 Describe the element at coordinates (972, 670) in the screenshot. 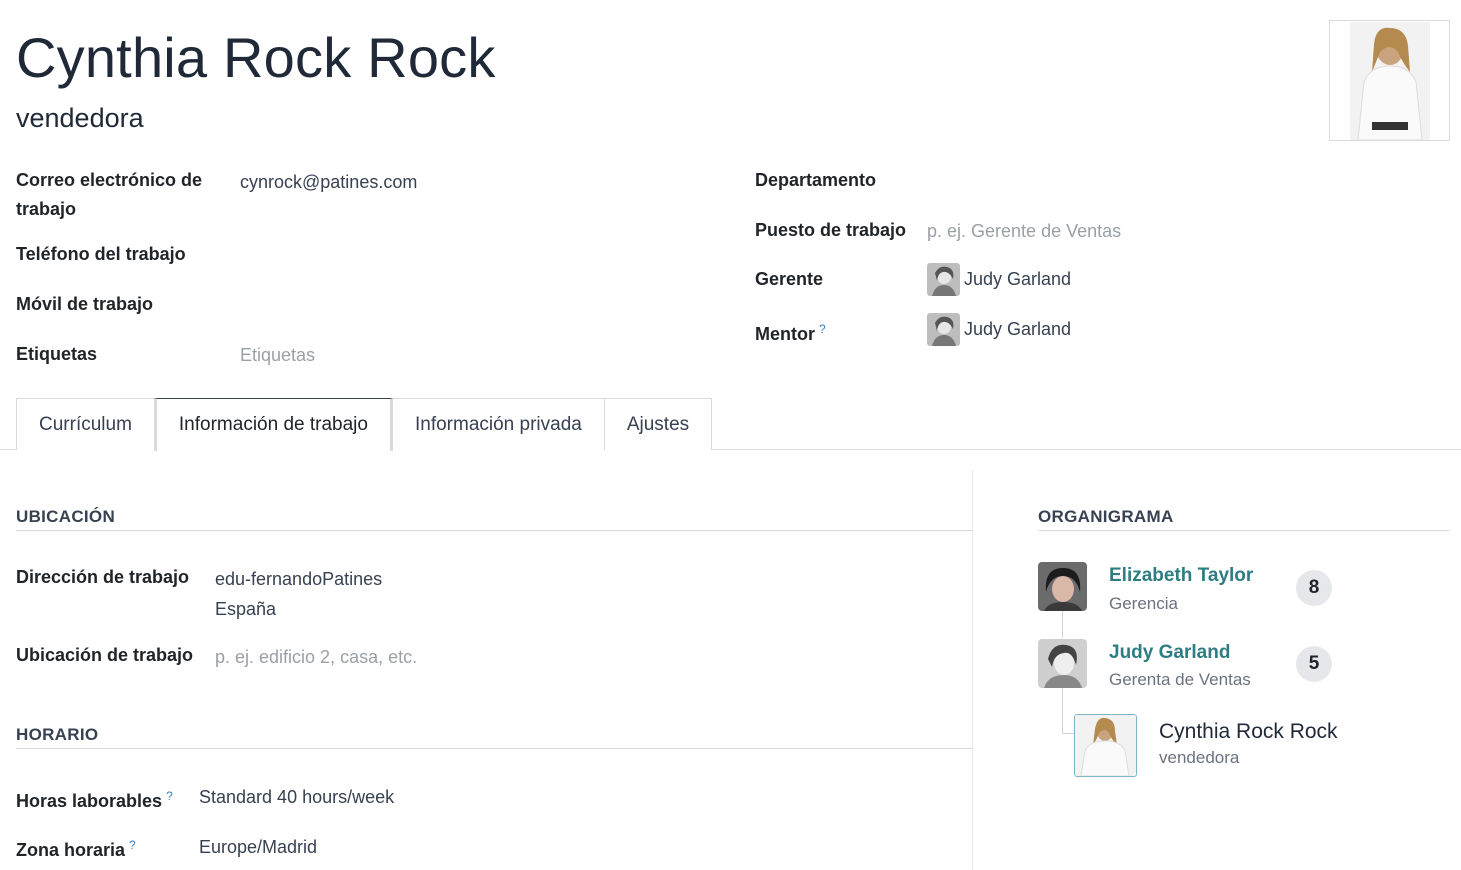

I see `column-divider` at that location.